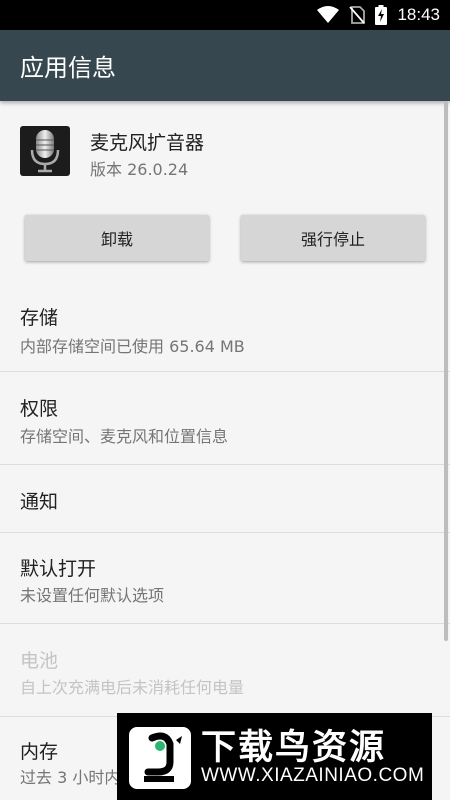 The height and width of the screenshot is (800, 450). I want to click on watermark-url: WWW.XIAZAINIAO.COM, so click(313, 775).